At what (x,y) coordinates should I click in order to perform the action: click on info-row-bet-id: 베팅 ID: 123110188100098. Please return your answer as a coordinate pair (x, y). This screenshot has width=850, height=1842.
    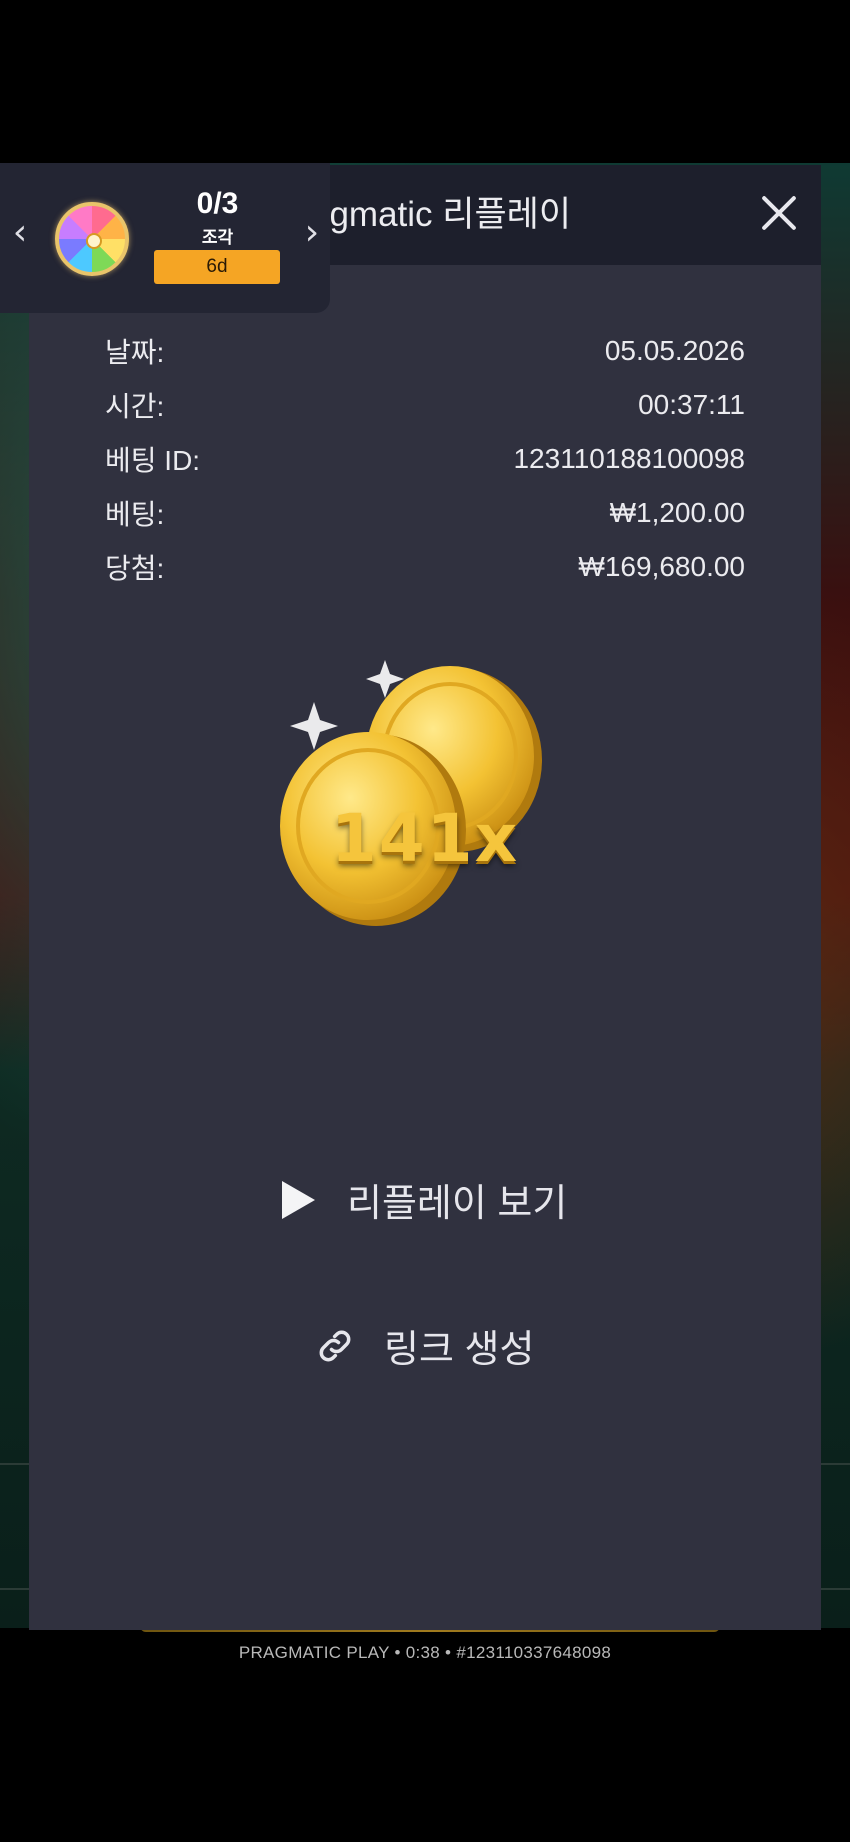
    Looking at the image, I should click on (425, 459).